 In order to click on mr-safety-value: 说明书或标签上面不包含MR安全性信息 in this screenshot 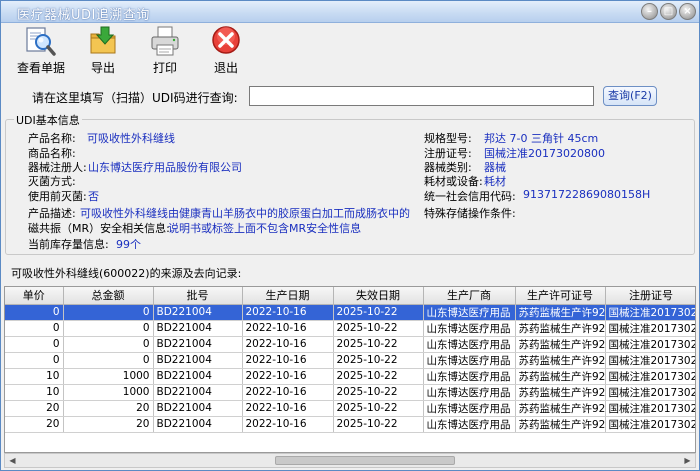, I will do `click(265, 228)`.